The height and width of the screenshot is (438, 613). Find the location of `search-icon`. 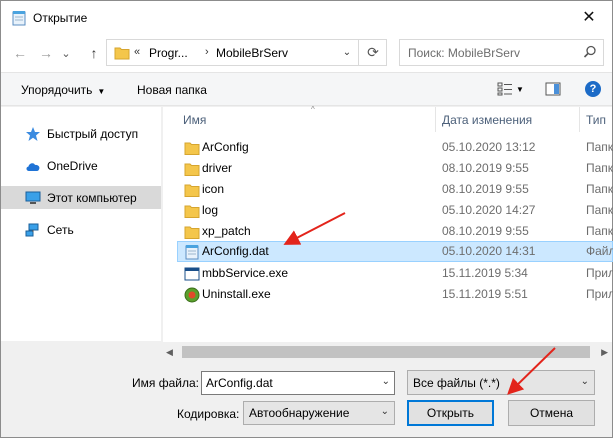

search-icon is located at coordinates (589, 51).